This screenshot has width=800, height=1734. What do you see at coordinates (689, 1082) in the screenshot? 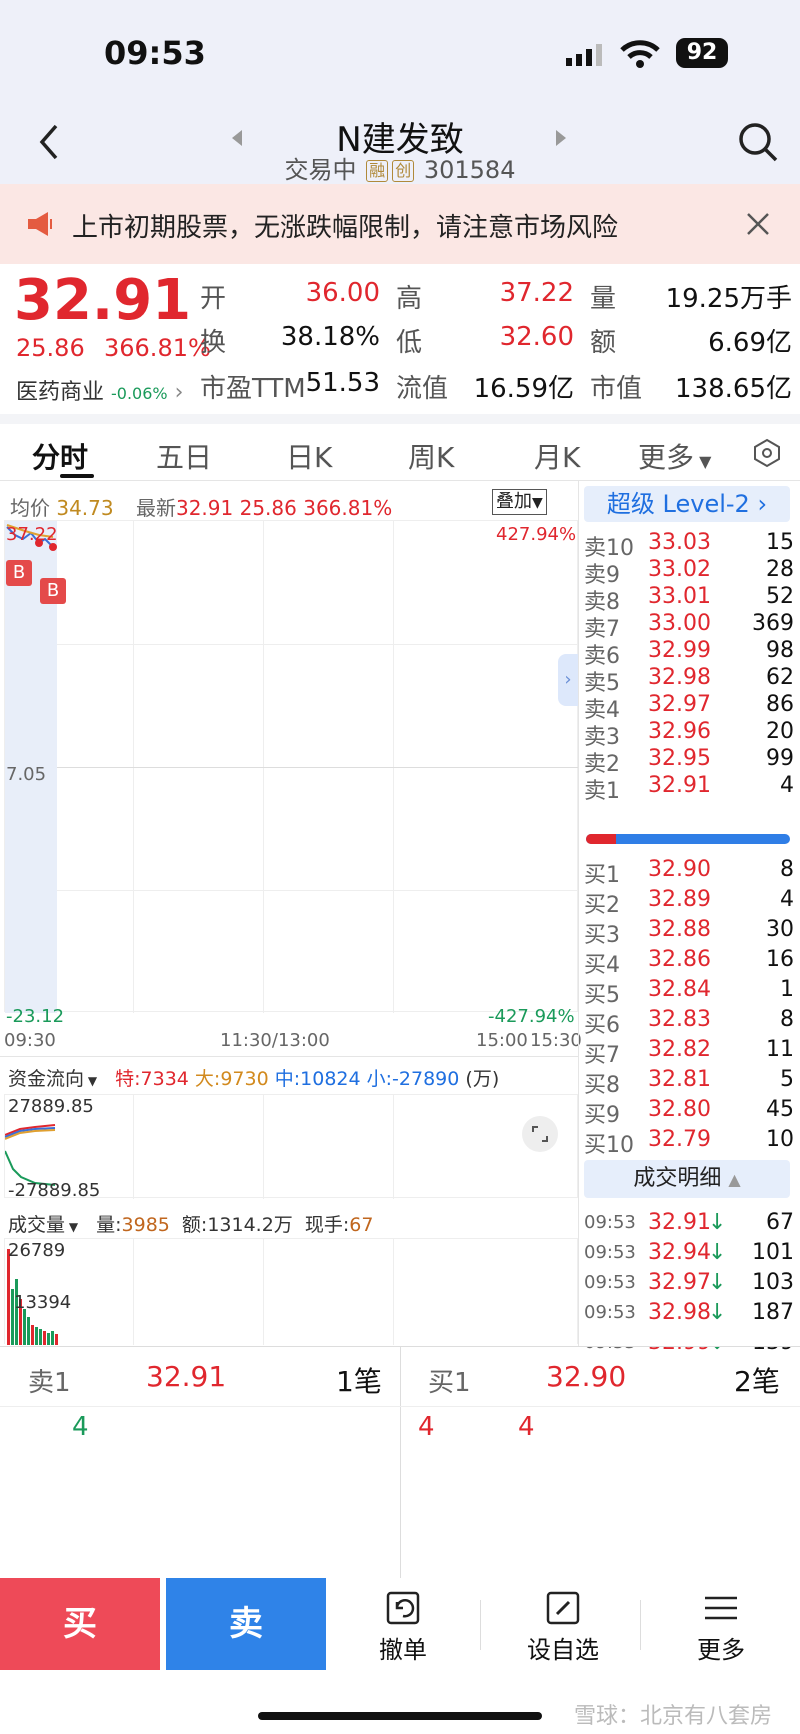
I see `buy-order-row: 买8 32.81 5` at bounding box center [689, 1082].